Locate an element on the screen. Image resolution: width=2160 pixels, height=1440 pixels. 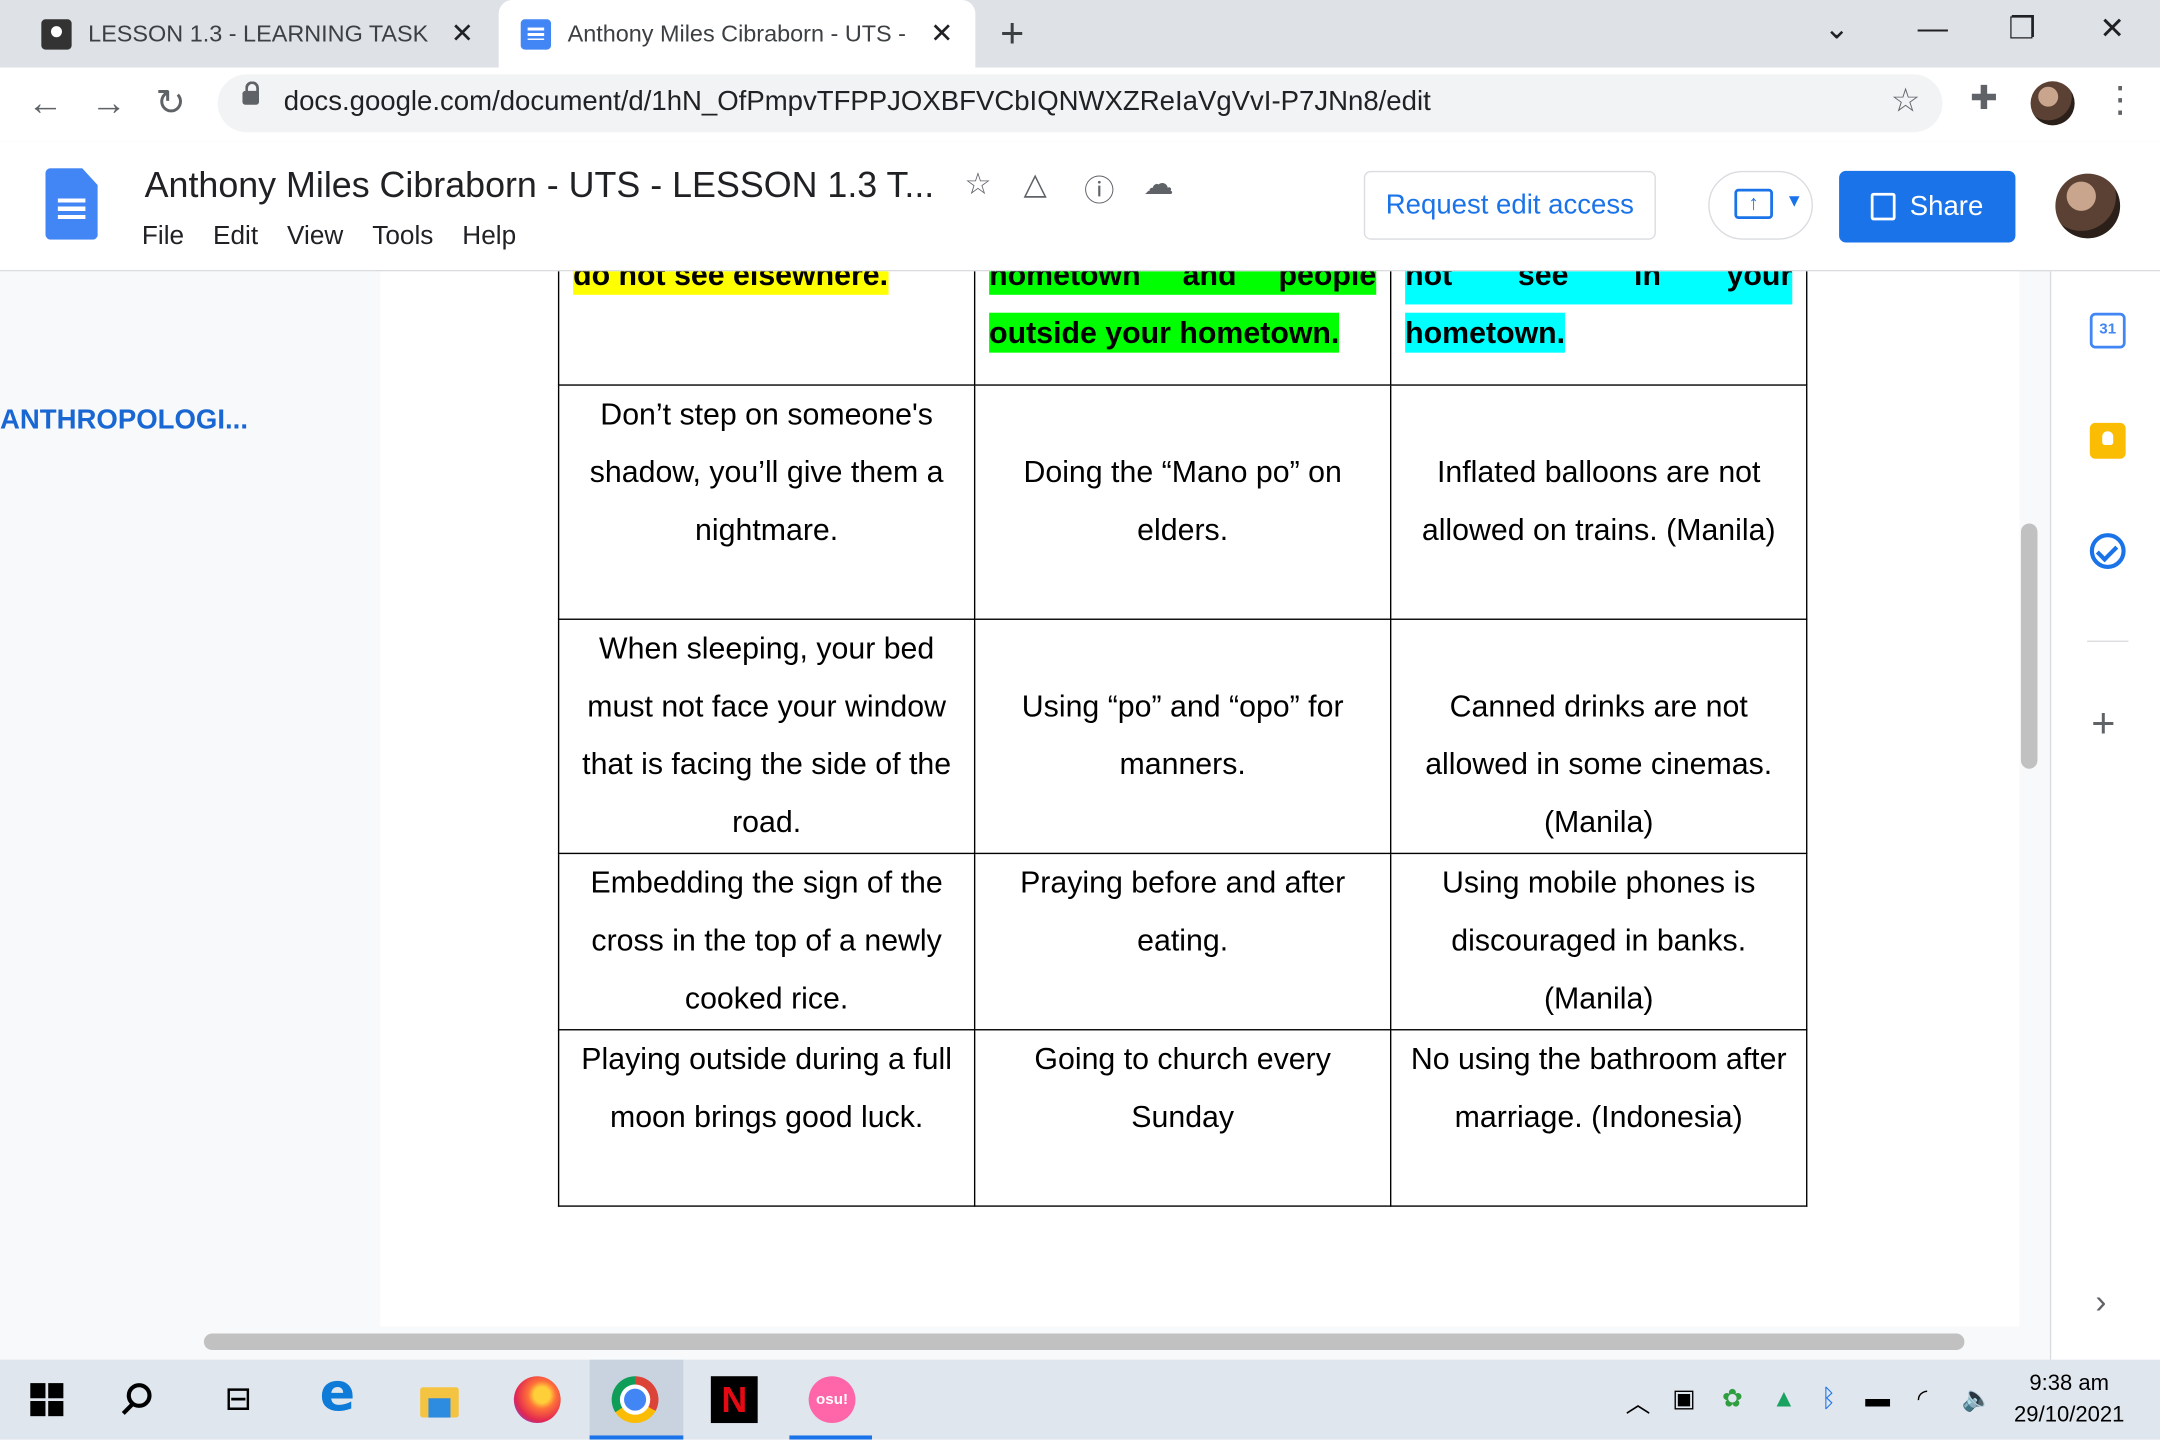
running-app-indicator is located at coordinates (831, 1437).